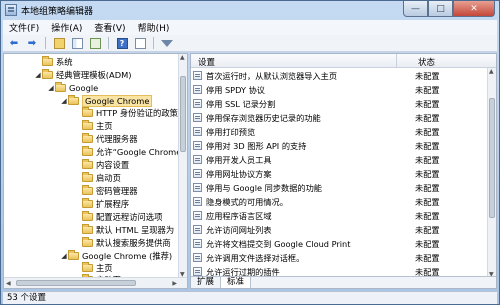 Image resolution: width=500 pixels, height=305 pixels. Describe the element at coordinates (339, 75) in the screenshot. I see `list-item: 首次运行时，从默认浏览器导入主页 未配置` at that location.